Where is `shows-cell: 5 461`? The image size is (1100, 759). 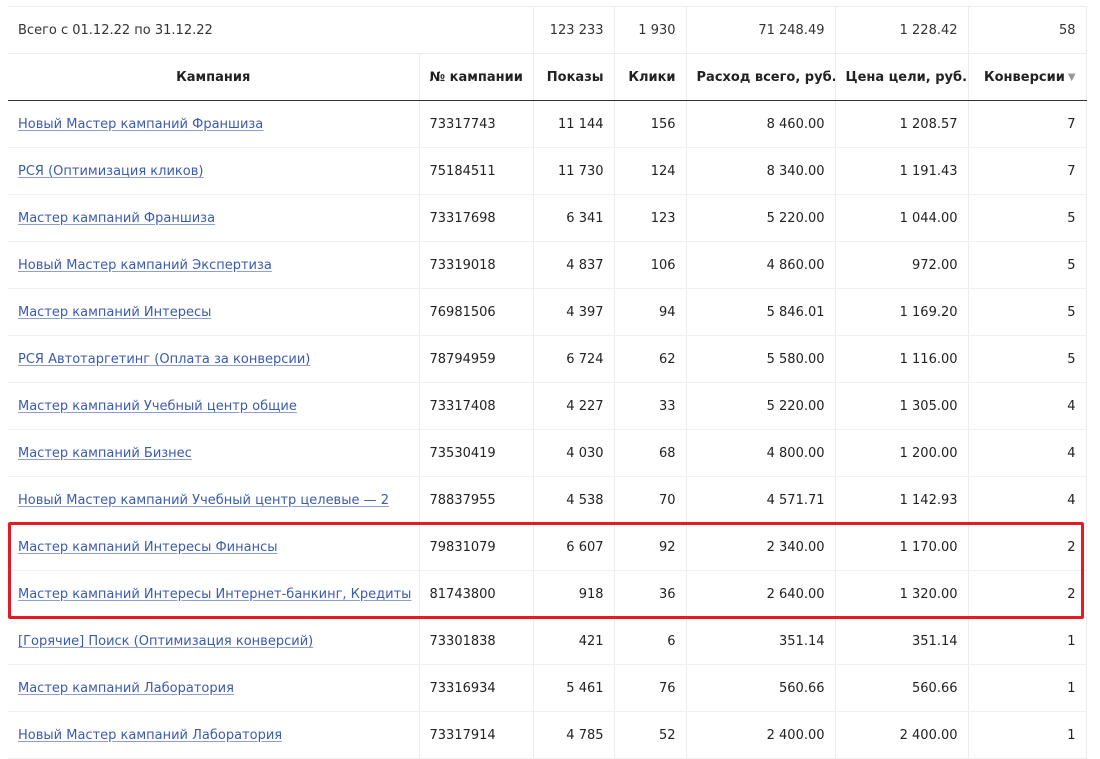 shows-cell: 5 461 is located at coordinates (573, 688).